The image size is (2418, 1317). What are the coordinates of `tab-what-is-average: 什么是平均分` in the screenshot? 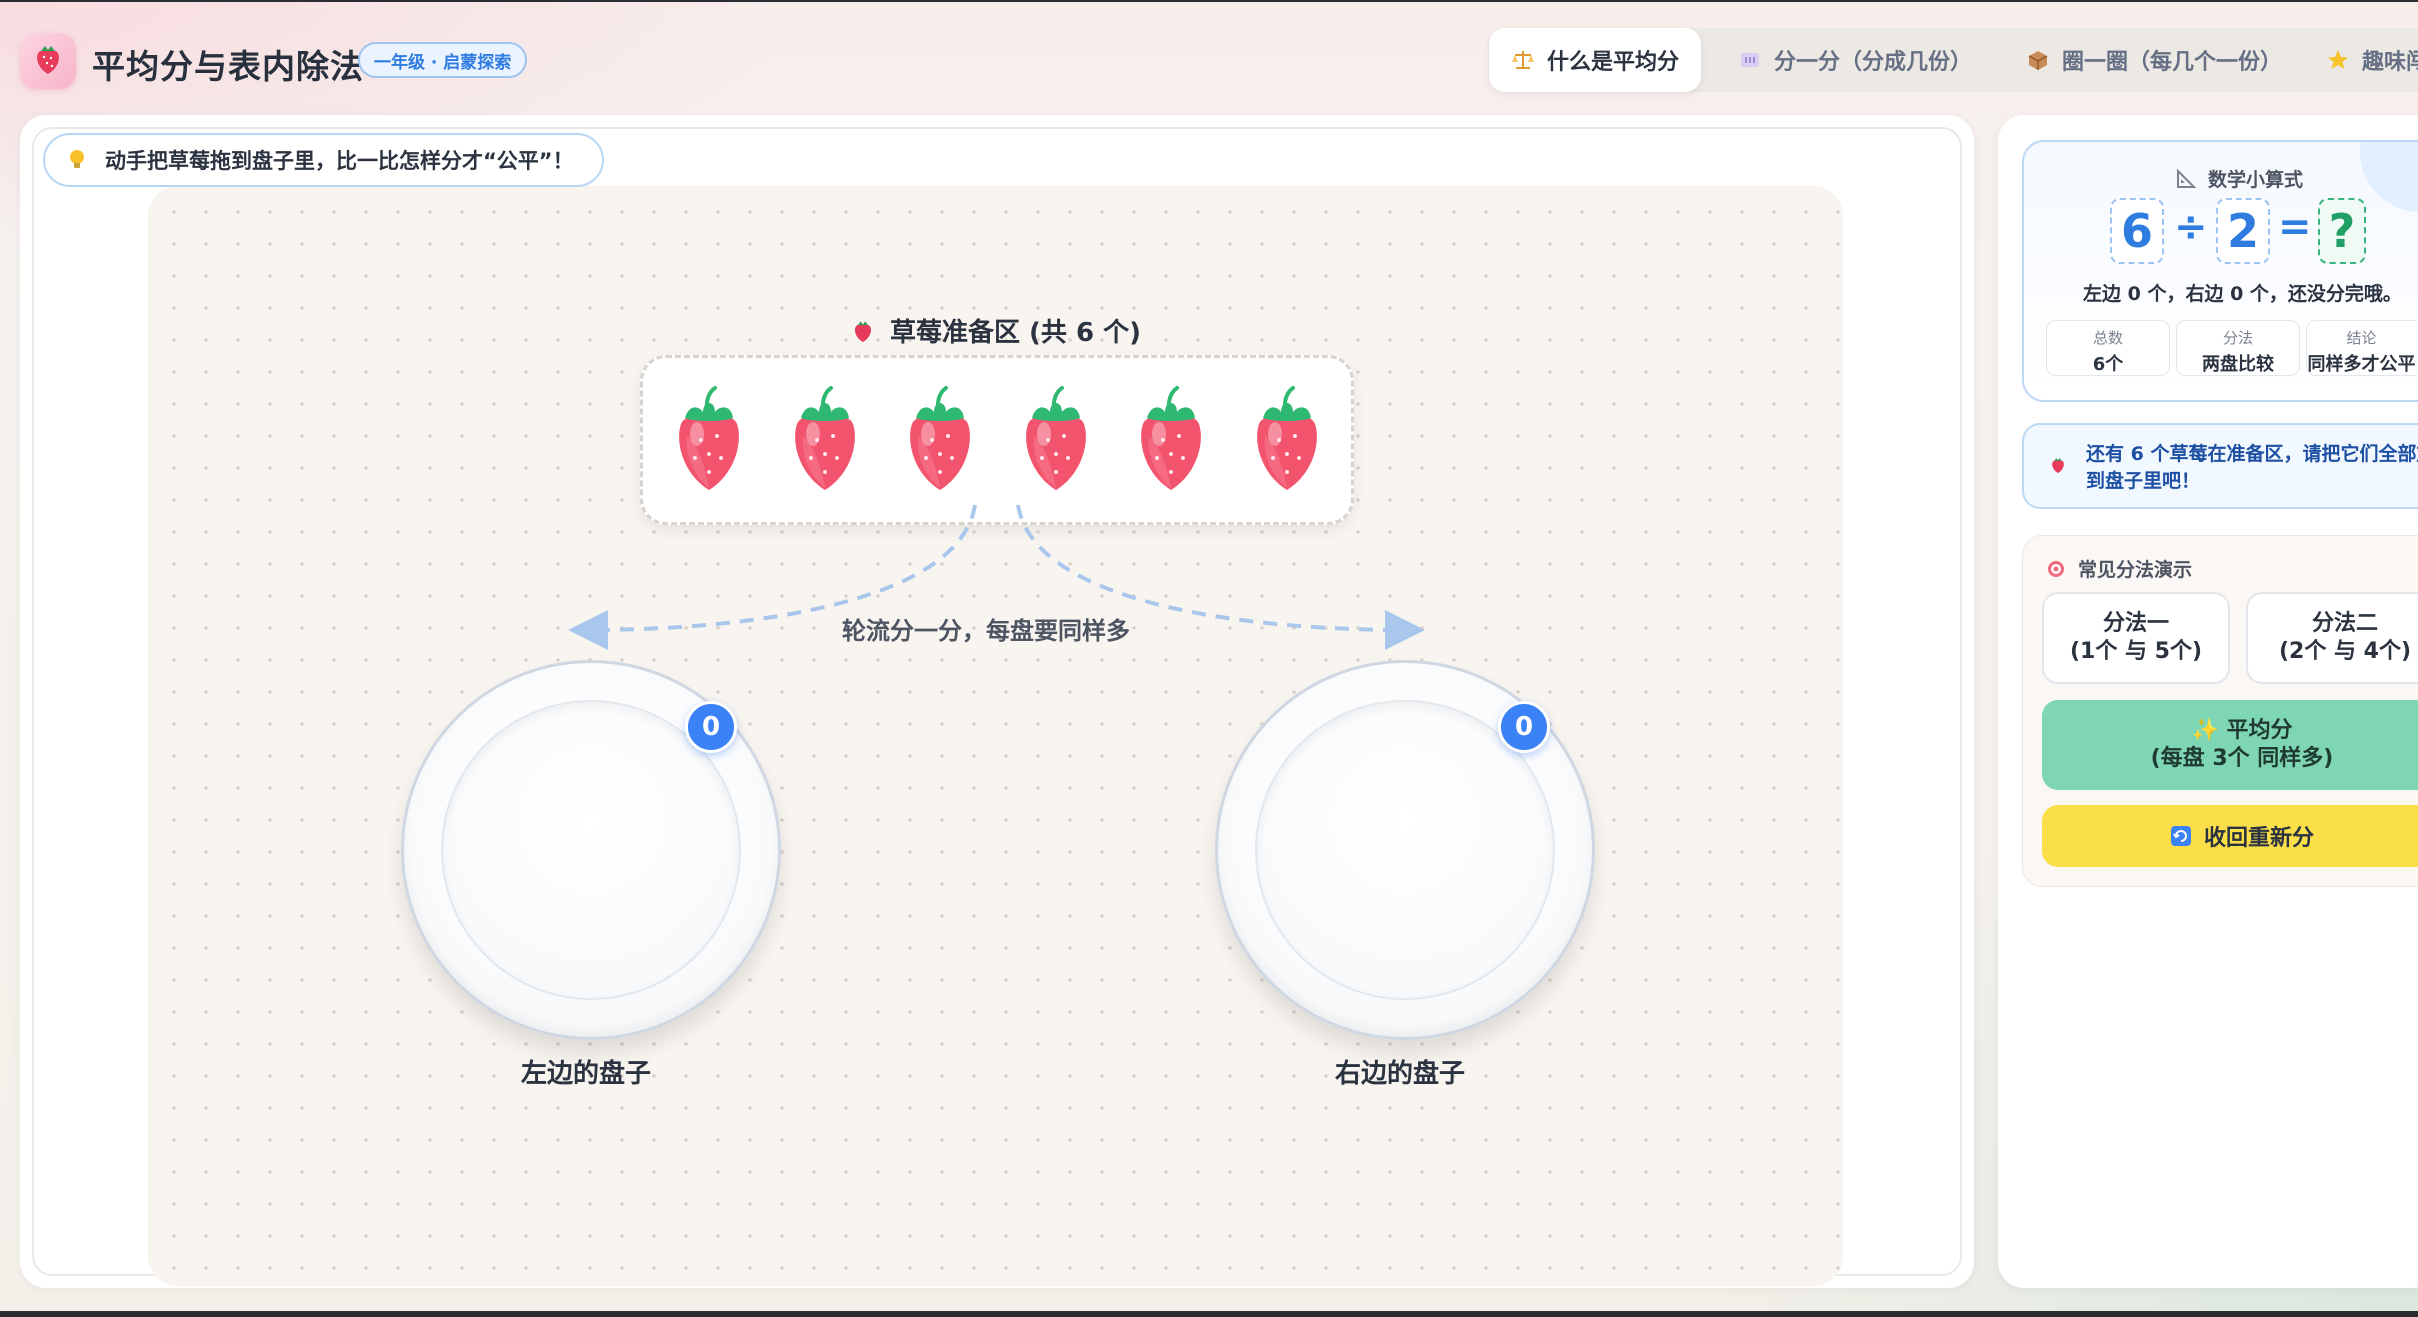 It's located at (1595, 60).